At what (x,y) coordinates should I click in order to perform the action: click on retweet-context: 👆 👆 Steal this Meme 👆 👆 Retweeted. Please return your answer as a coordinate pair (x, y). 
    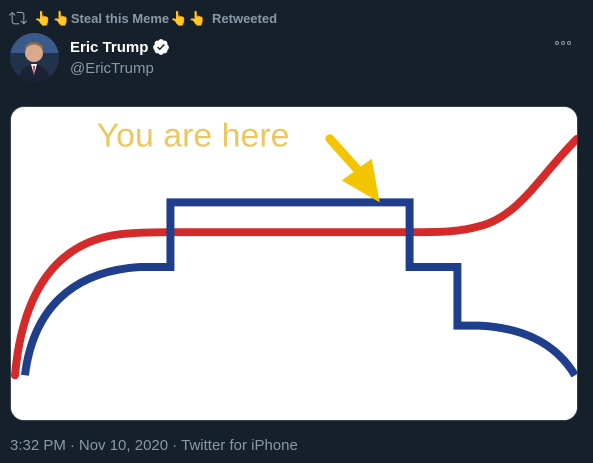
    Looking at the image, I should click on (142, 18).